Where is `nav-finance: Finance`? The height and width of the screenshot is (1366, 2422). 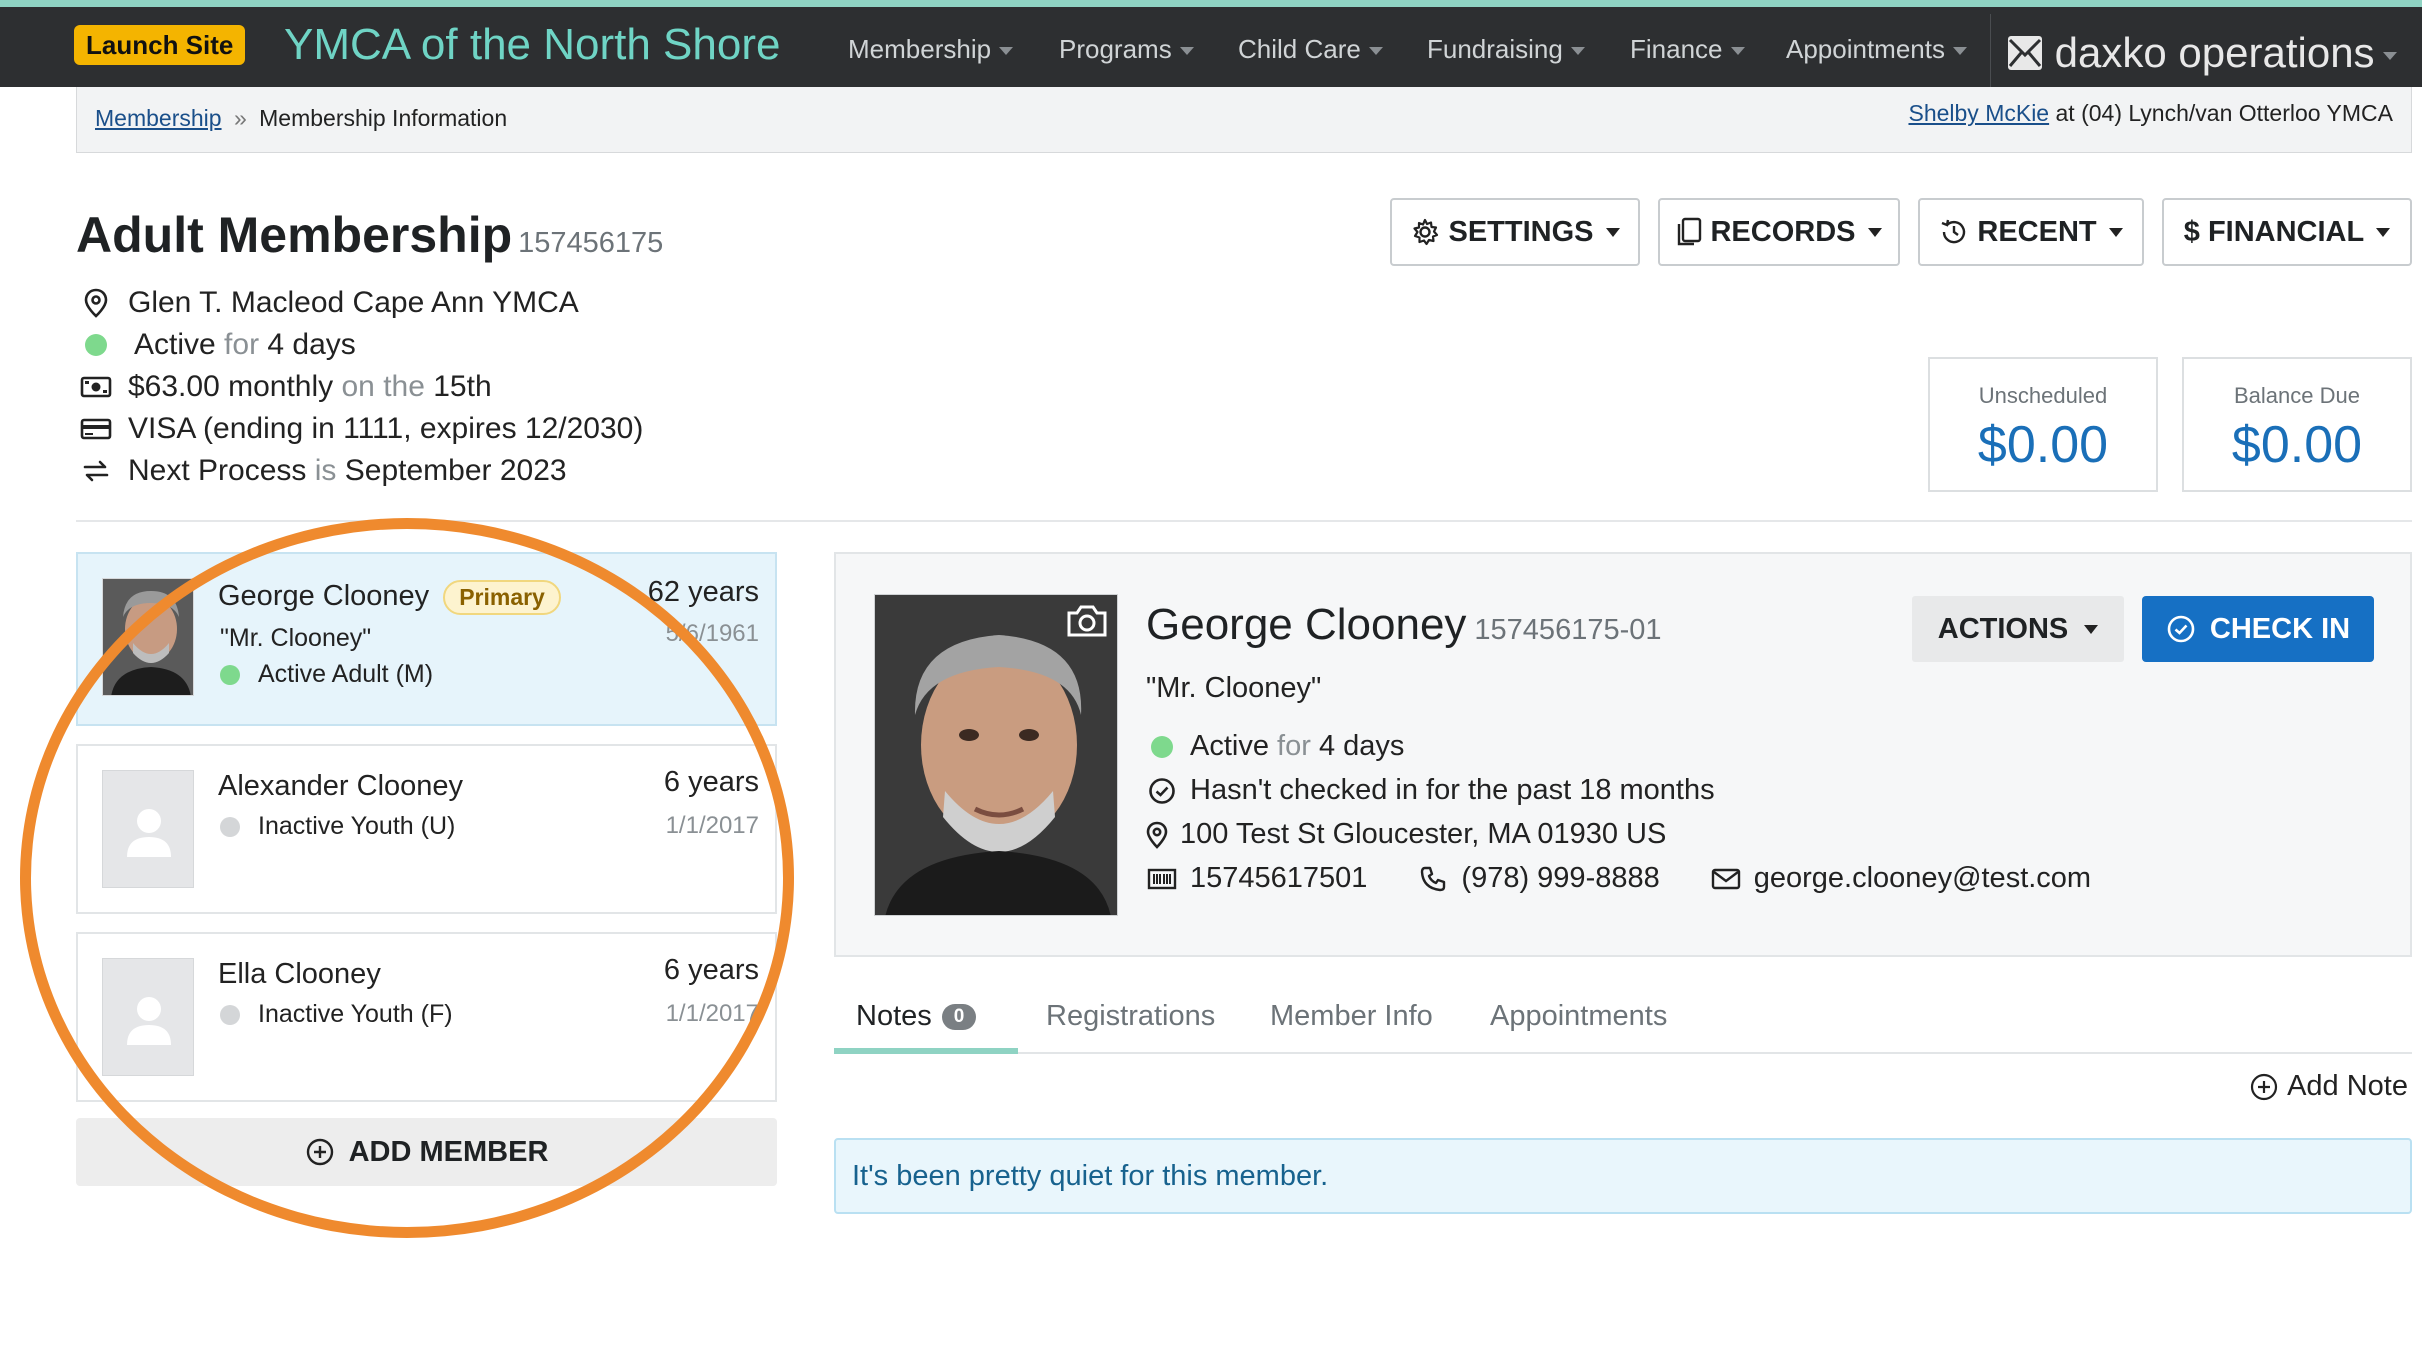 nav-finance: Finance is located at coordinates (1687, 49).